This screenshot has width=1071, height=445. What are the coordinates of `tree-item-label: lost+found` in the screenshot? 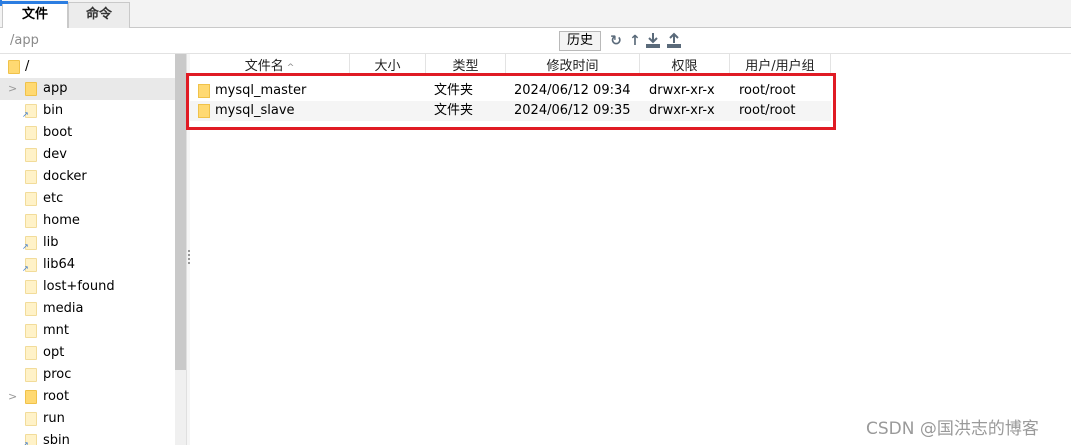 It's located at (79, 286).